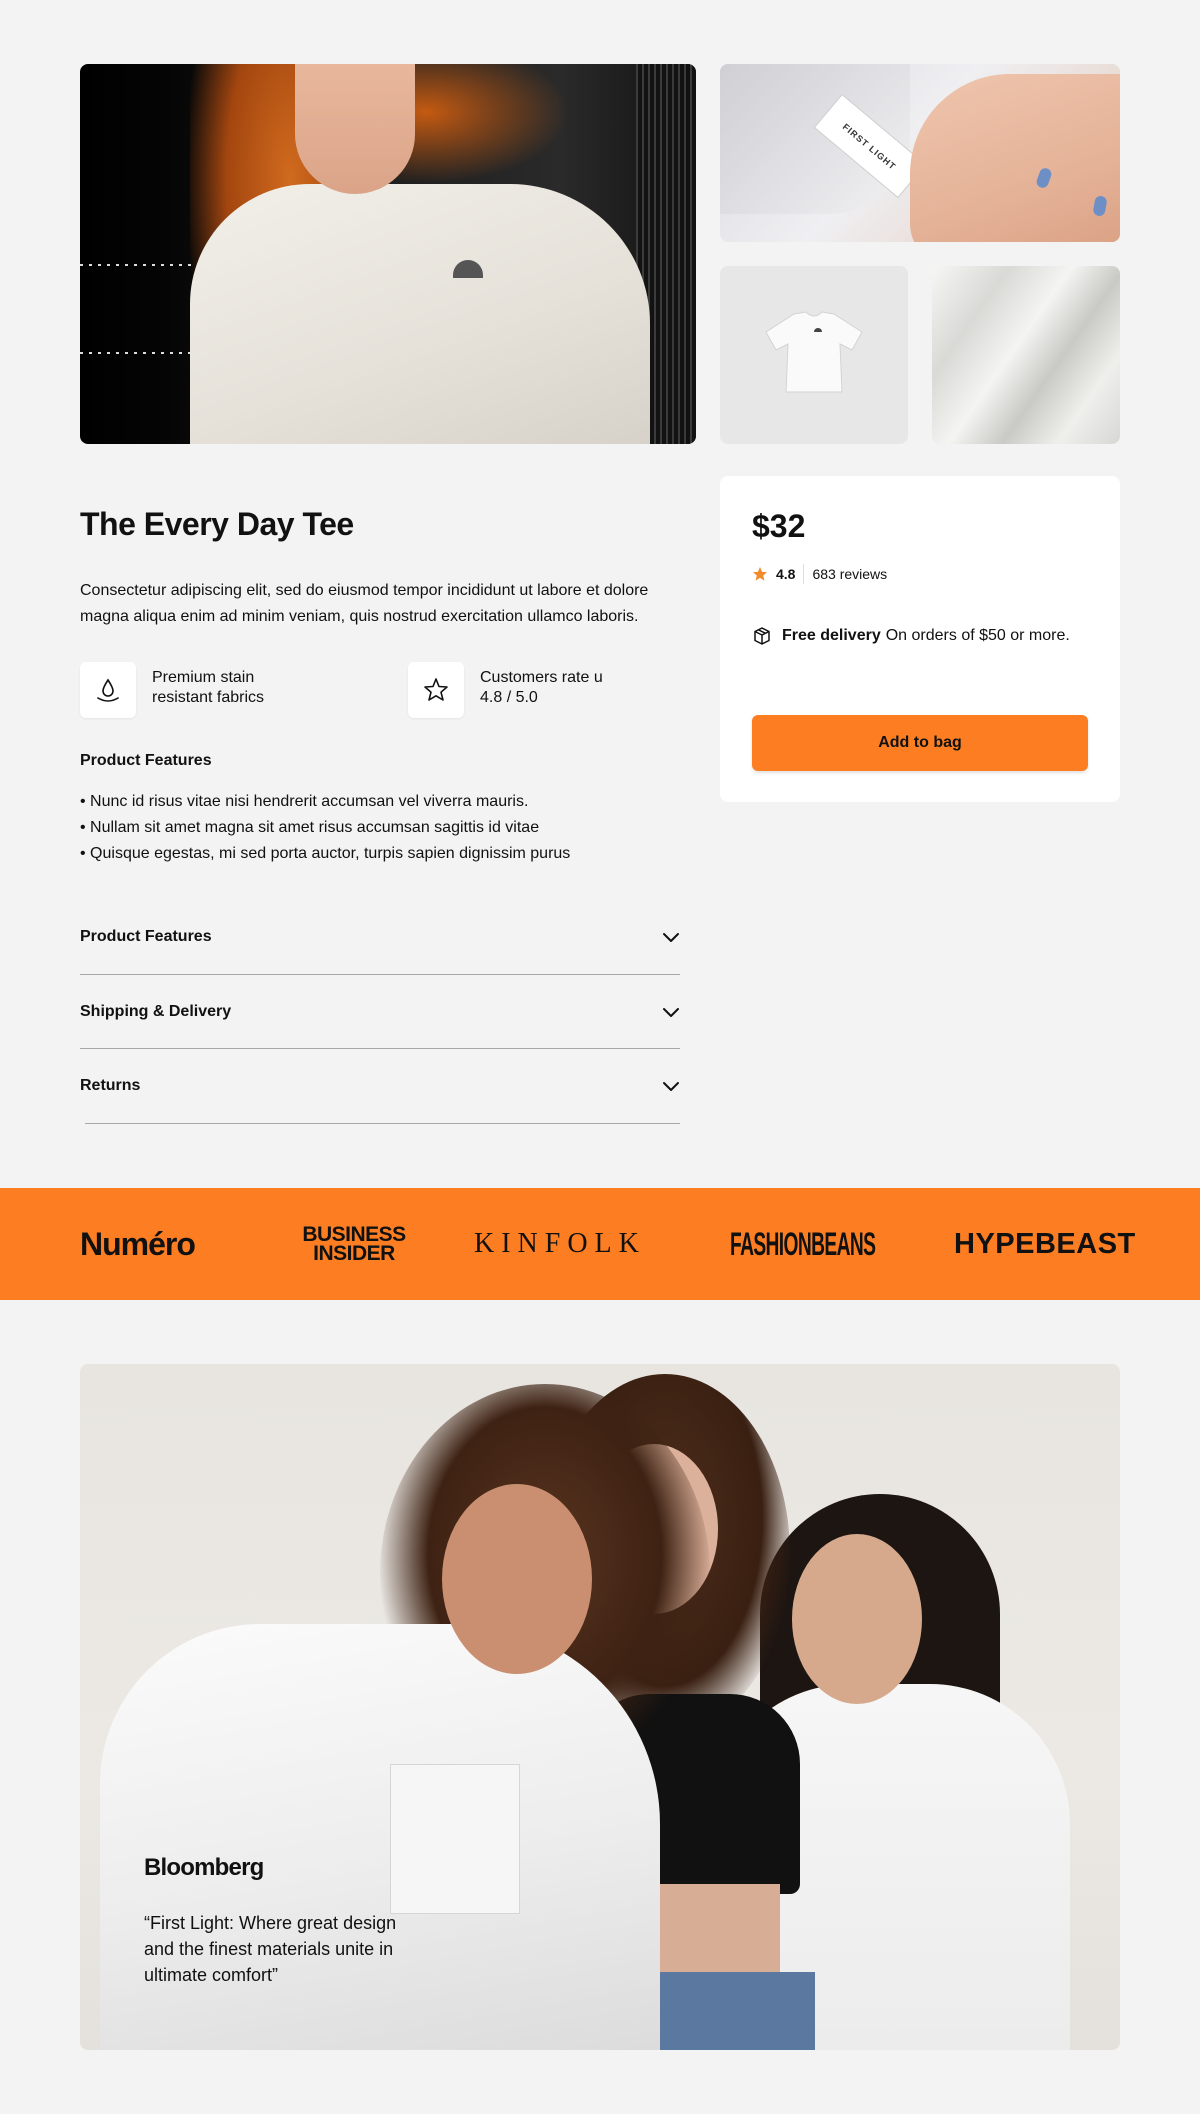 This screenshot has height=2114, width=1200. What do you see at coordinates (204, 1867) in the screenshot?
I see `bloomberg-logo: Bloomberg` at bounding box center [204, 1867].